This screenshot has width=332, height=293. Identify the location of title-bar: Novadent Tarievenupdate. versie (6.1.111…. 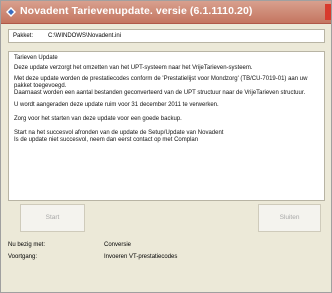
(166, 12).